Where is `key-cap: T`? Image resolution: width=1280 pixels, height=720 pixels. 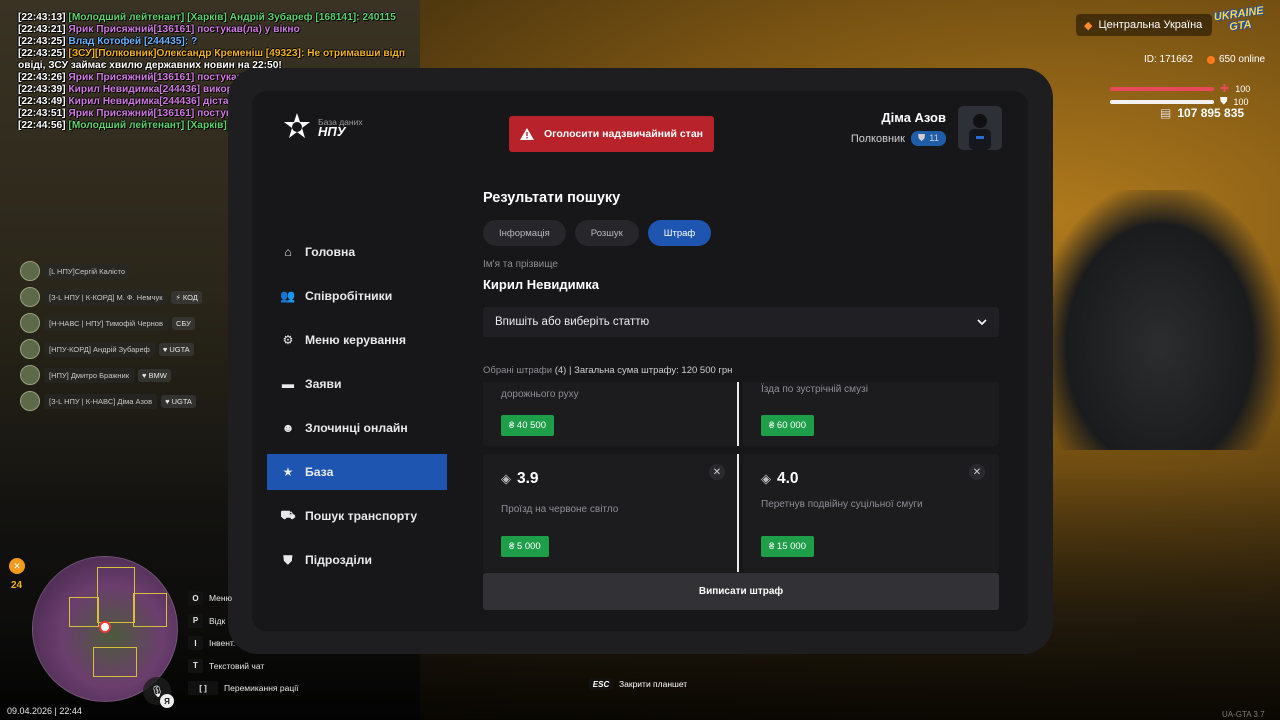 key-cap: T is located at coordinates (195, 665).